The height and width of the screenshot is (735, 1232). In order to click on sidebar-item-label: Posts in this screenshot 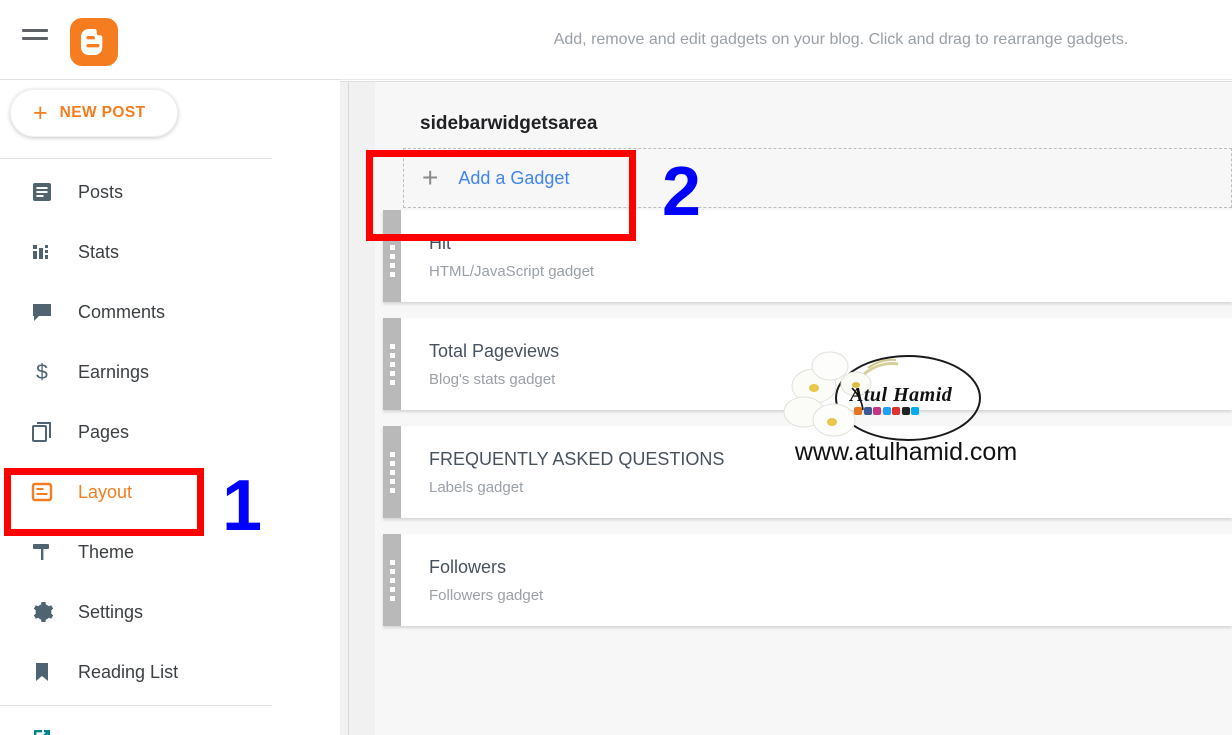, I will do `click(101, 191)`.